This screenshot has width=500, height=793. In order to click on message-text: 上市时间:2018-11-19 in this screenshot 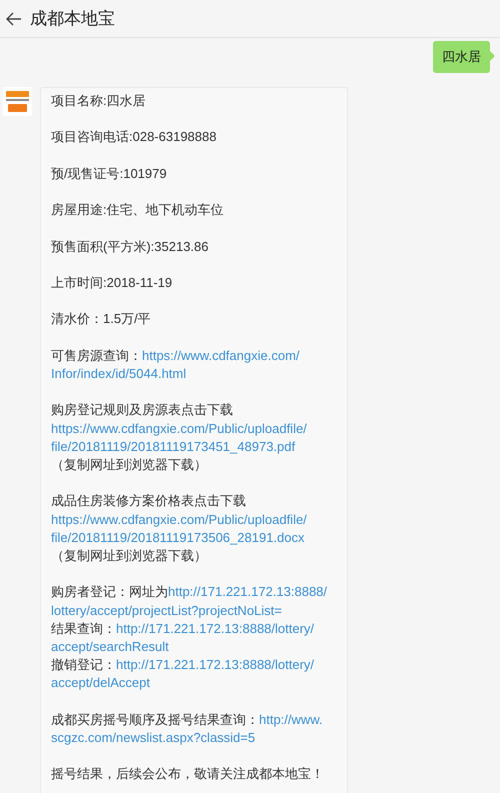, I will do `click(112, 283)`.